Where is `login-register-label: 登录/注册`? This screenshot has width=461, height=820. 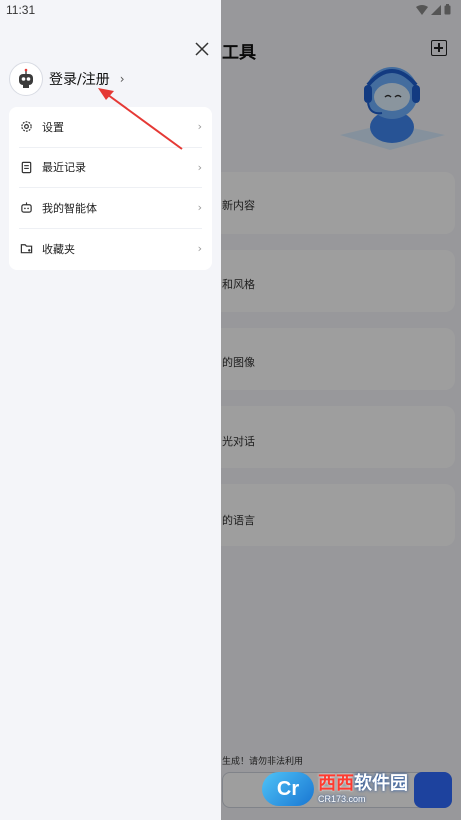
login-register-label: 登录/注册 is located at coordinates (79, 80).